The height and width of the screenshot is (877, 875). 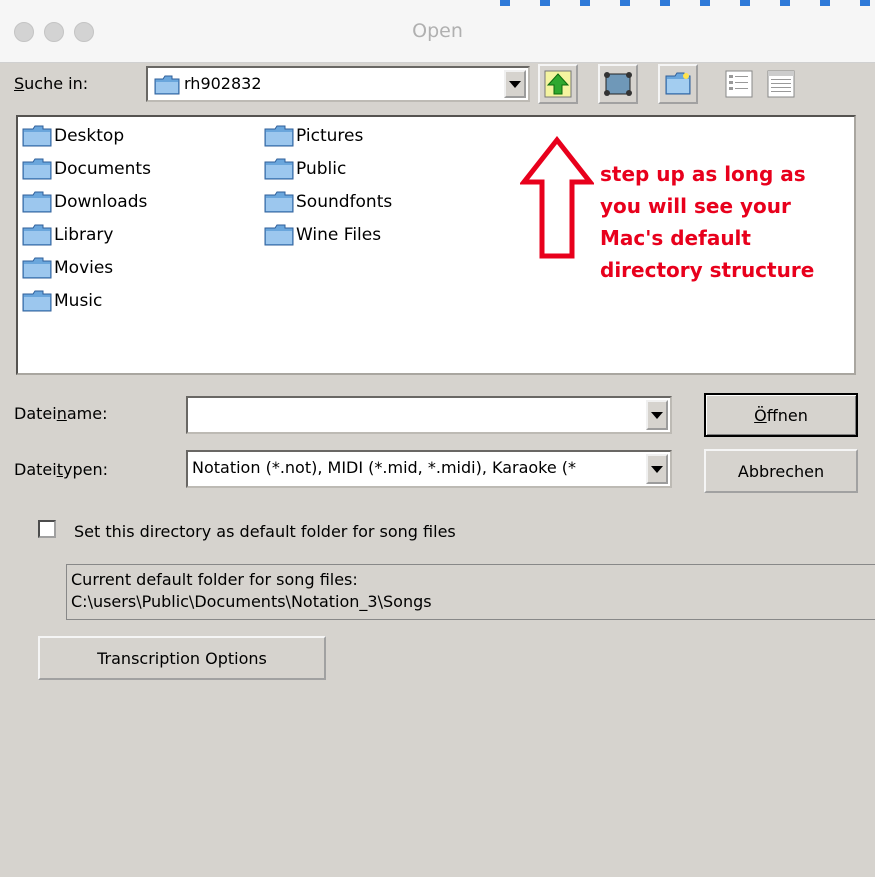 I want to click on details-view-icon, so click(x=781, y=84).